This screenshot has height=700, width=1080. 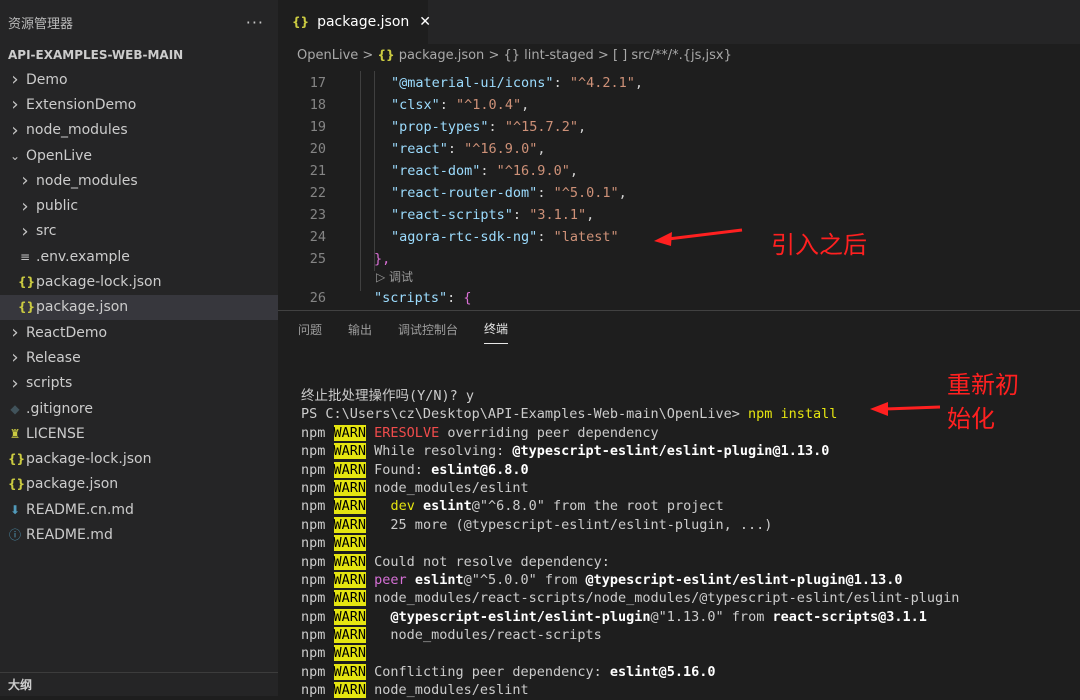 What do you see at coordinates (690, 543) in the screenshot?
I see `terminal-line: npm WARN` at bounding box center [690, 543].